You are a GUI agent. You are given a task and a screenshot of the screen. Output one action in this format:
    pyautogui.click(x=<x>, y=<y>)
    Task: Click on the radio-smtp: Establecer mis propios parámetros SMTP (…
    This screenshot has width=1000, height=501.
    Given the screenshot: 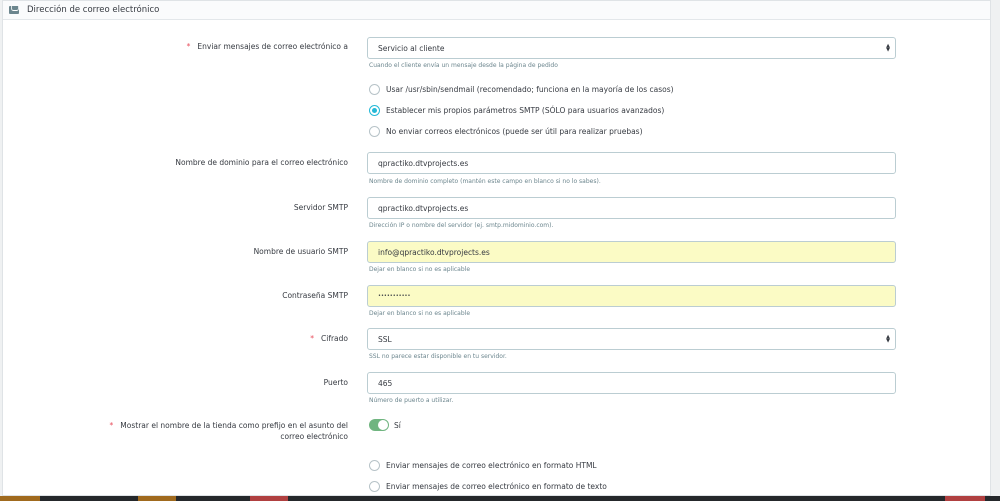 What is the action you would take?
    pyautogui.click(x=516, y=110)
    